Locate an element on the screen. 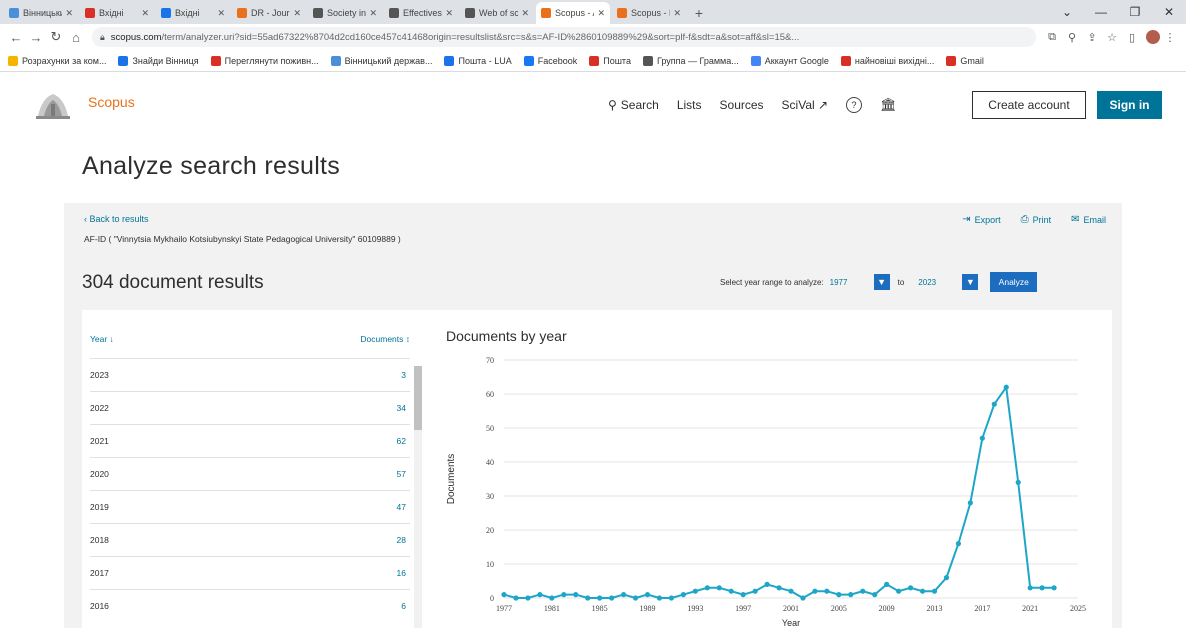 The height and width of the screenshot is (628, 1186). new-tab-button: + is located at coordinates (699, 13).